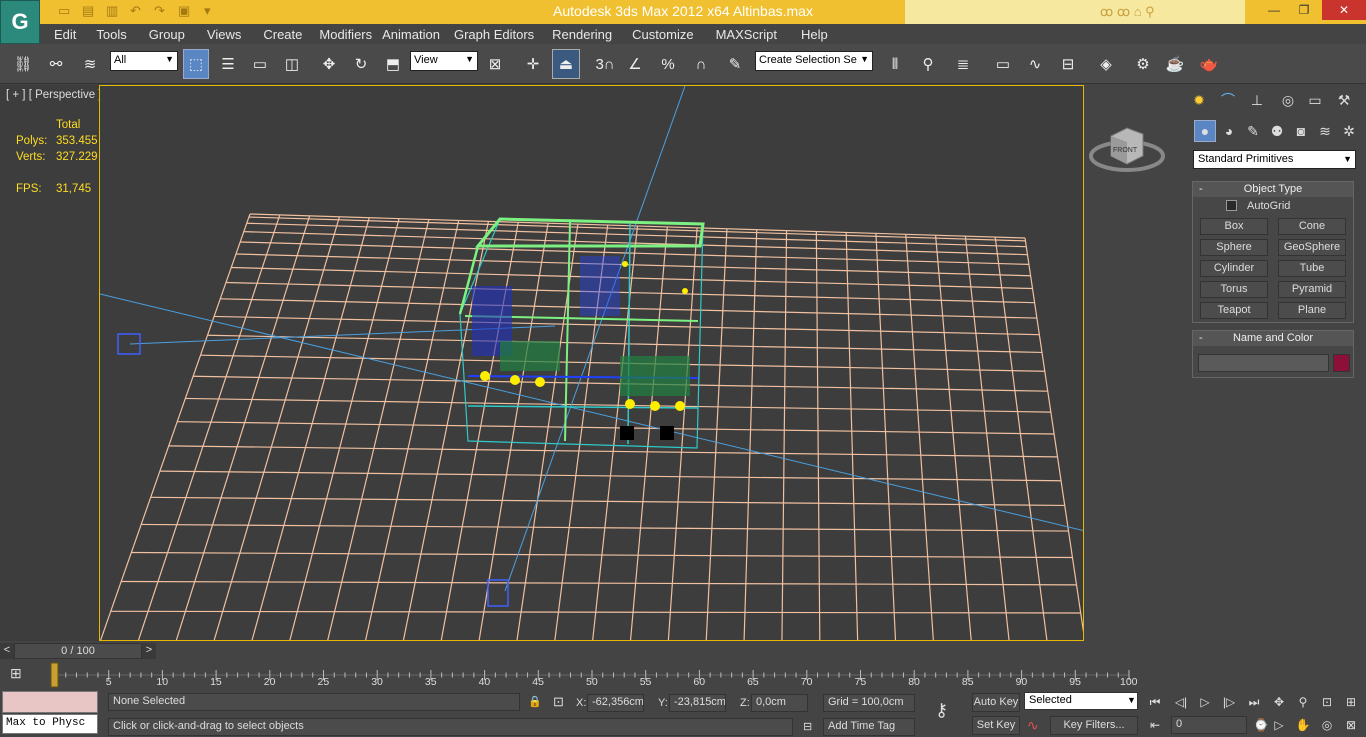  Describe the element at coordinates (393, 64) in the screenshot. I see `scale-icon: ⬒` at that location.